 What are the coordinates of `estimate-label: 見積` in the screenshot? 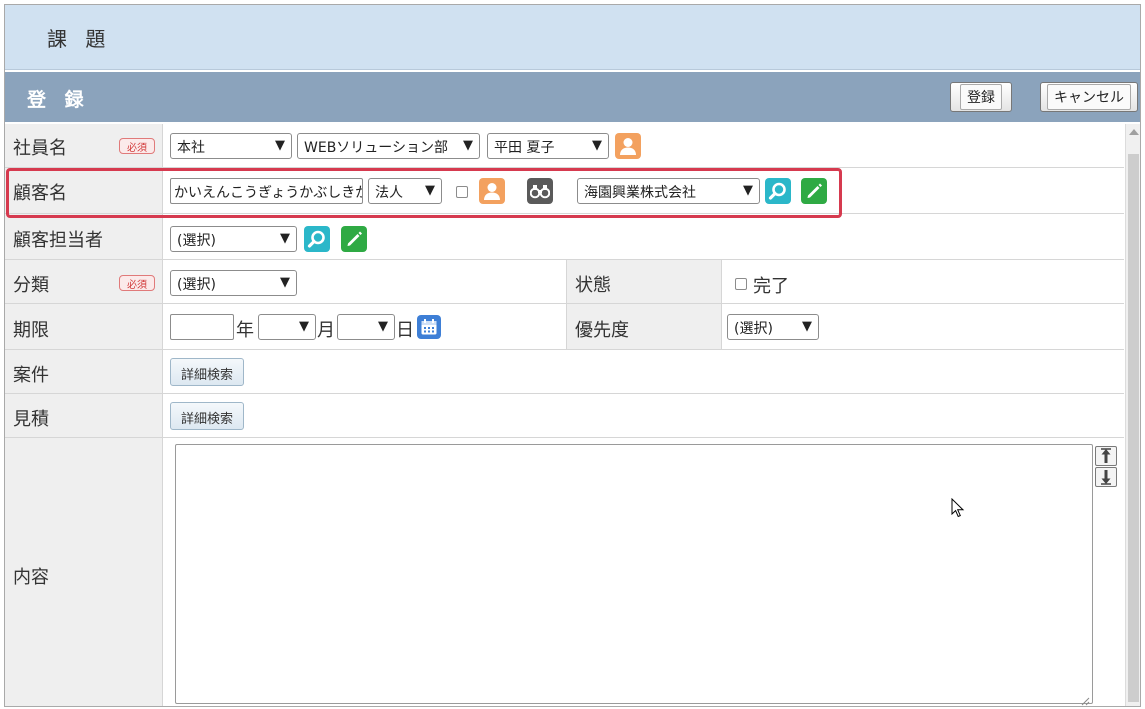 It's located at (31, 419).